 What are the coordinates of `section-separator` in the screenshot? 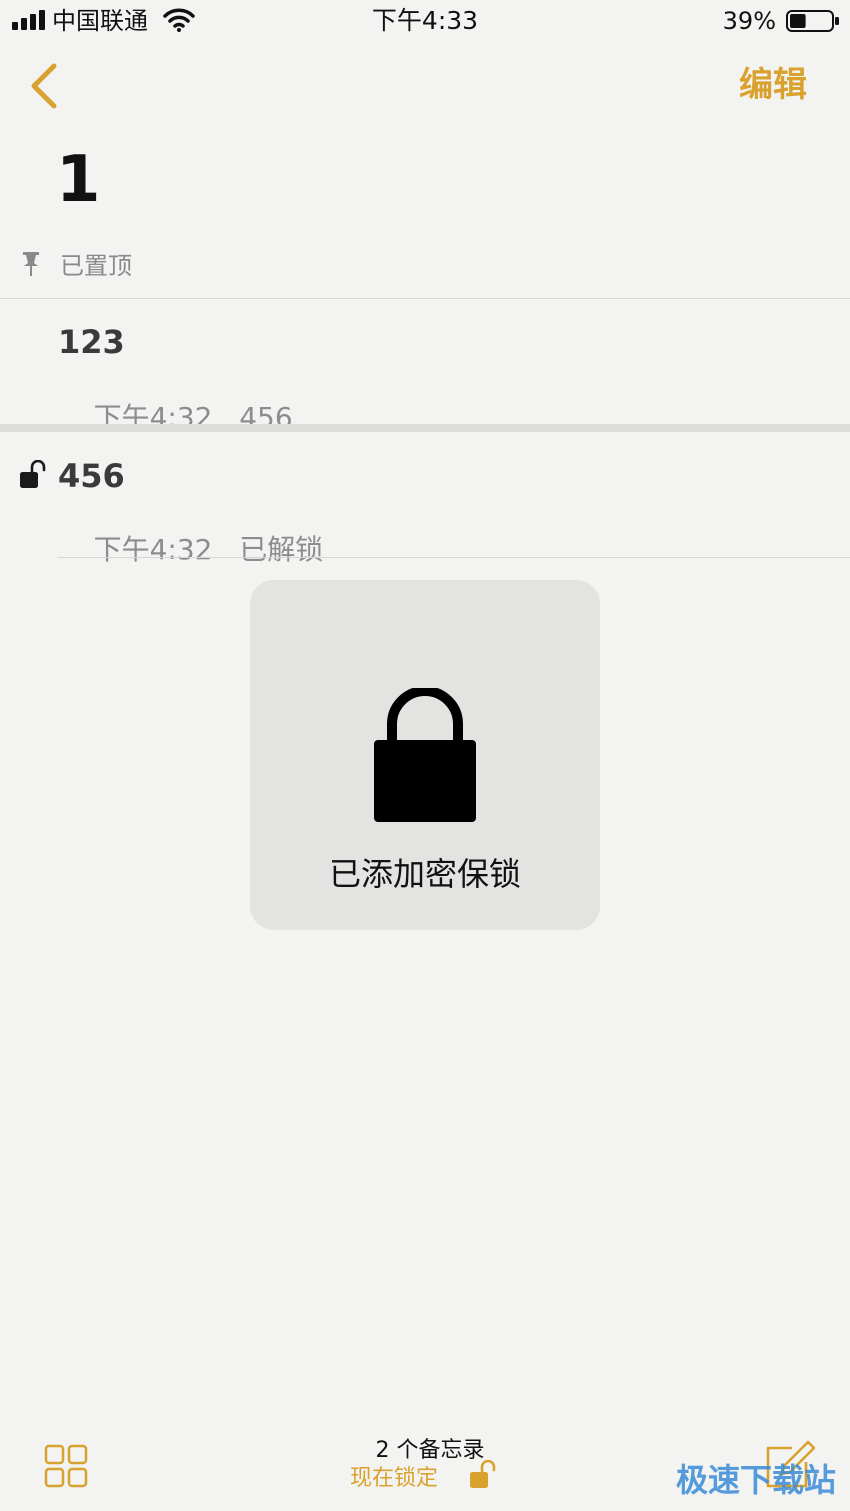 It's located at (425, 428).